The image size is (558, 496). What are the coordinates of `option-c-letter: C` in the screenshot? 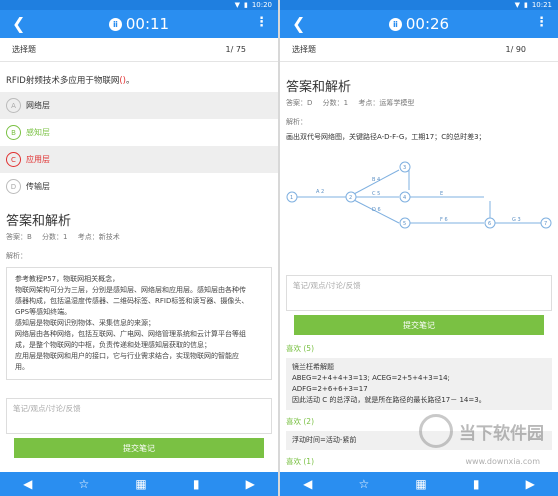 It's located at (13, 159).